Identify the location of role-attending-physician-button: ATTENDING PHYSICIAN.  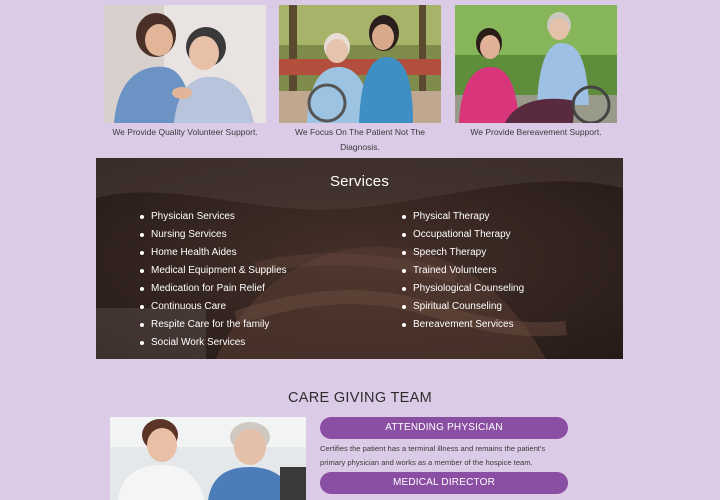
(444, 428).